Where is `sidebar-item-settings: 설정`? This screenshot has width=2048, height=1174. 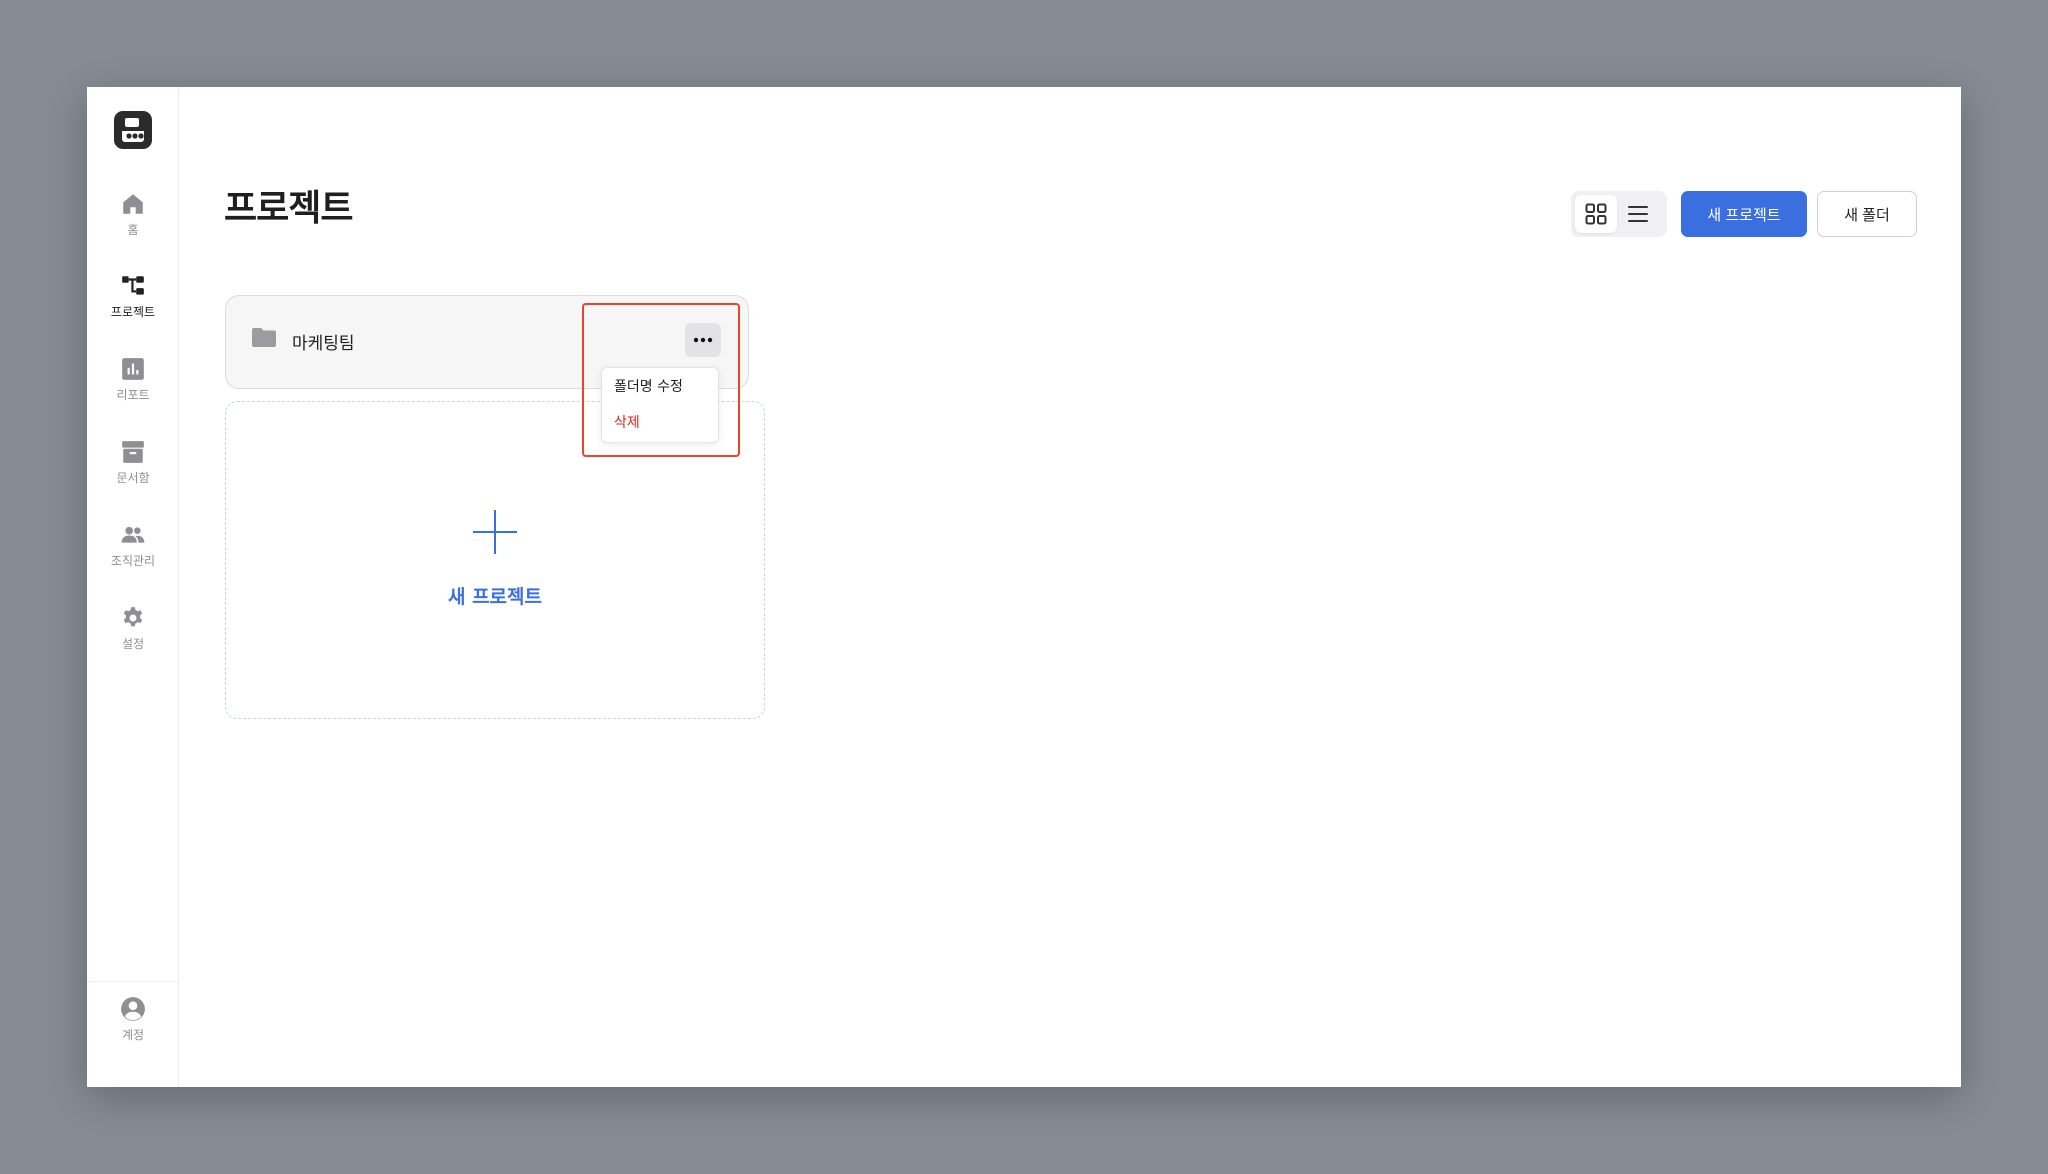
sidebar-item-settings: 설정 is located at coordinates (133, 640).